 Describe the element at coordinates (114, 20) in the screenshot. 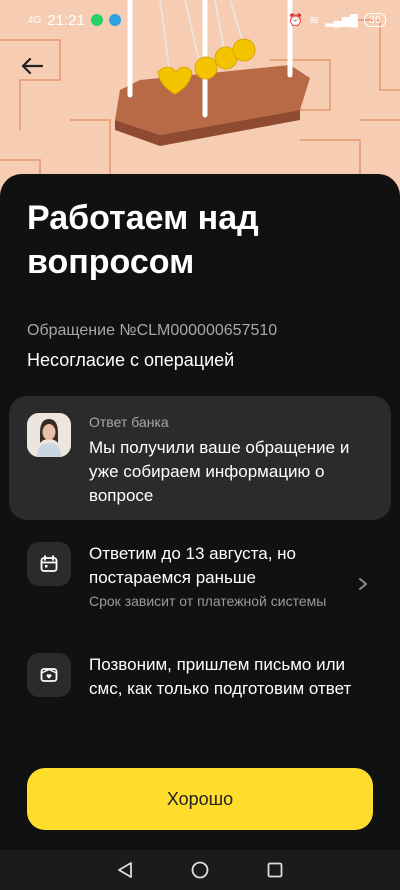

I see `telegram-icon` at that location.